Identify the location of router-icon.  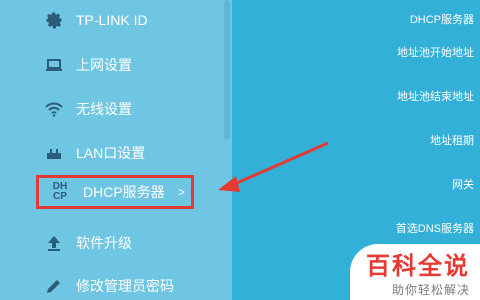
(54, 153).